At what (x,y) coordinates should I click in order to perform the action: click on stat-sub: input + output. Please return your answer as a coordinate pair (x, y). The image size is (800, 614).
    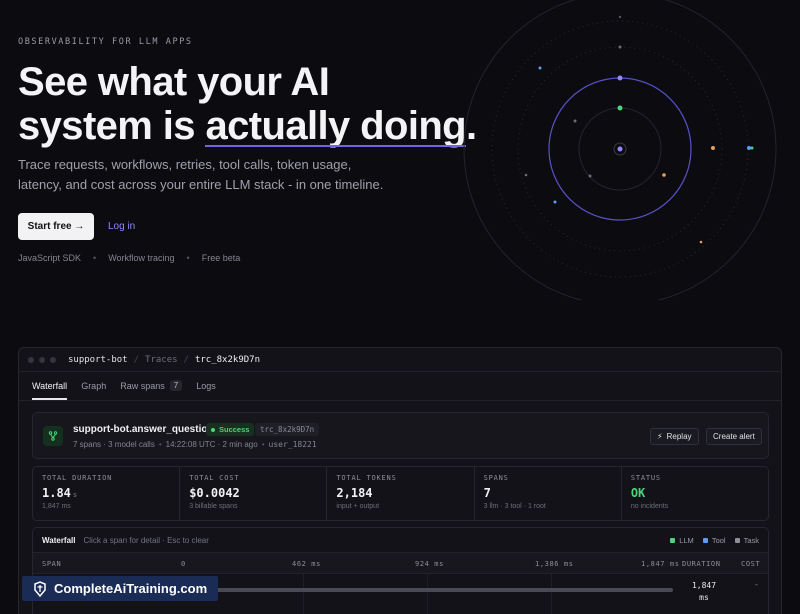
    Looking at the image, I should click on (358, 506).